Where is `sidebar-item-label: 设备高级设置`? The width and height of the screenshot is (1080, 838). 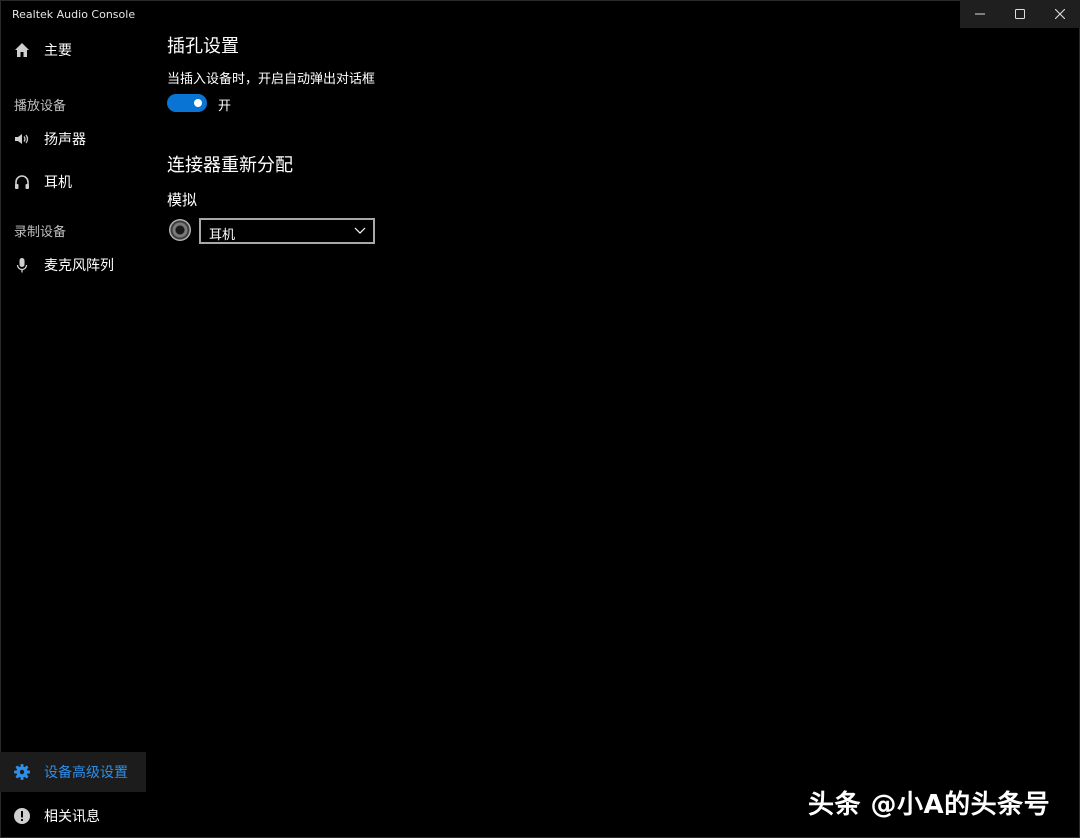 sidebar-item-label: 设备高级设置 is located at coordinates (86, 773).